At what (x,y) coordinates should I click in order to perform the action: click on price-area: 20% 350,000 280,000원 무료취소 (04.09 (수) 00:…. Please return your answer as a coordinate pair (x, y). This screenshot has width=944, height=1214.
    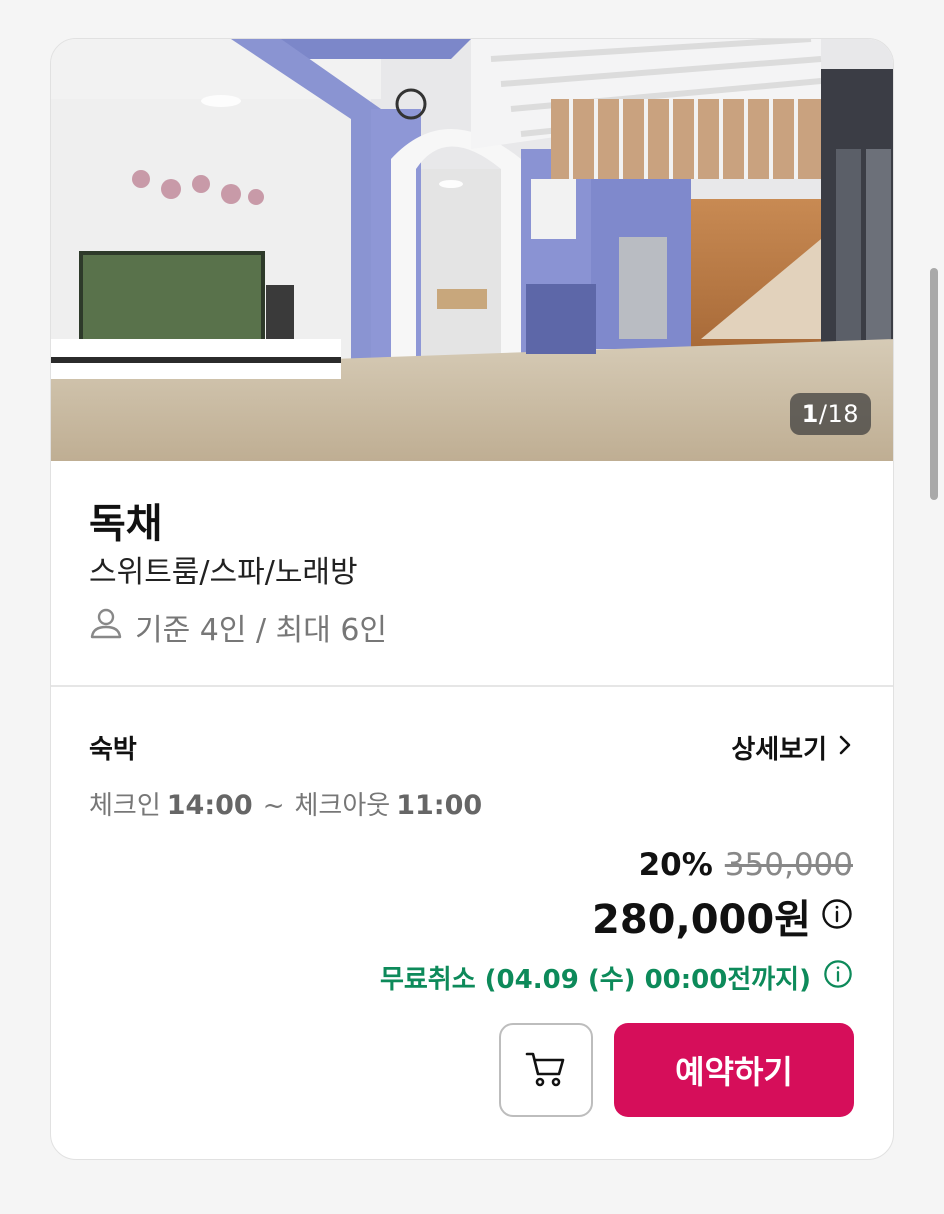
    Looking at the image, I should click on (616, 921).